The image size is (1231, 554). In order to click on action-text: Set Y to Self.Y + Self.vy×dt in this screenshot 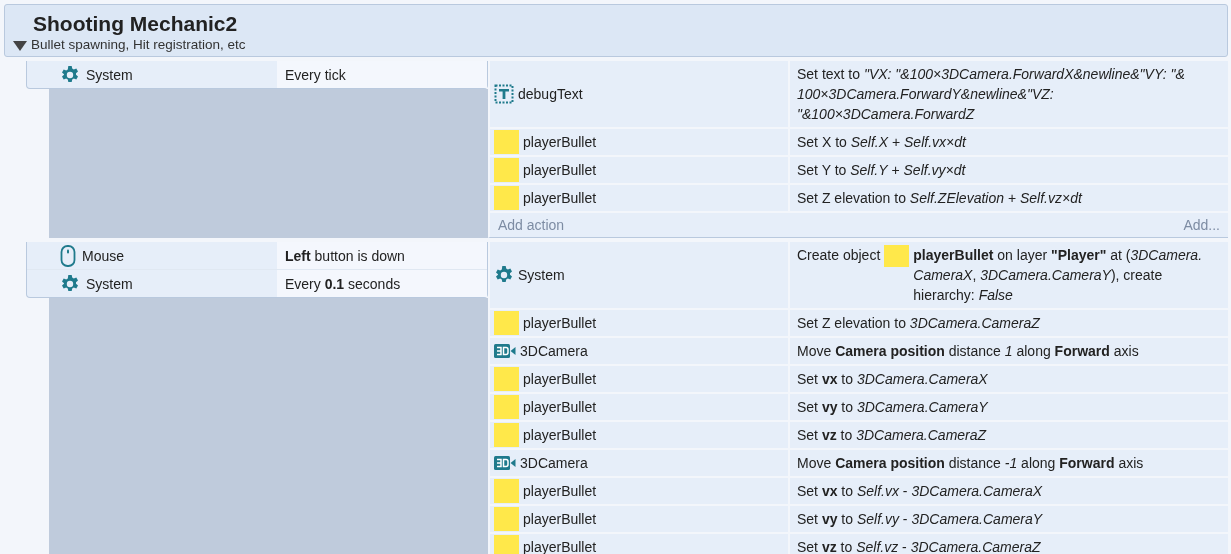, I will do `click(881, 170)`.